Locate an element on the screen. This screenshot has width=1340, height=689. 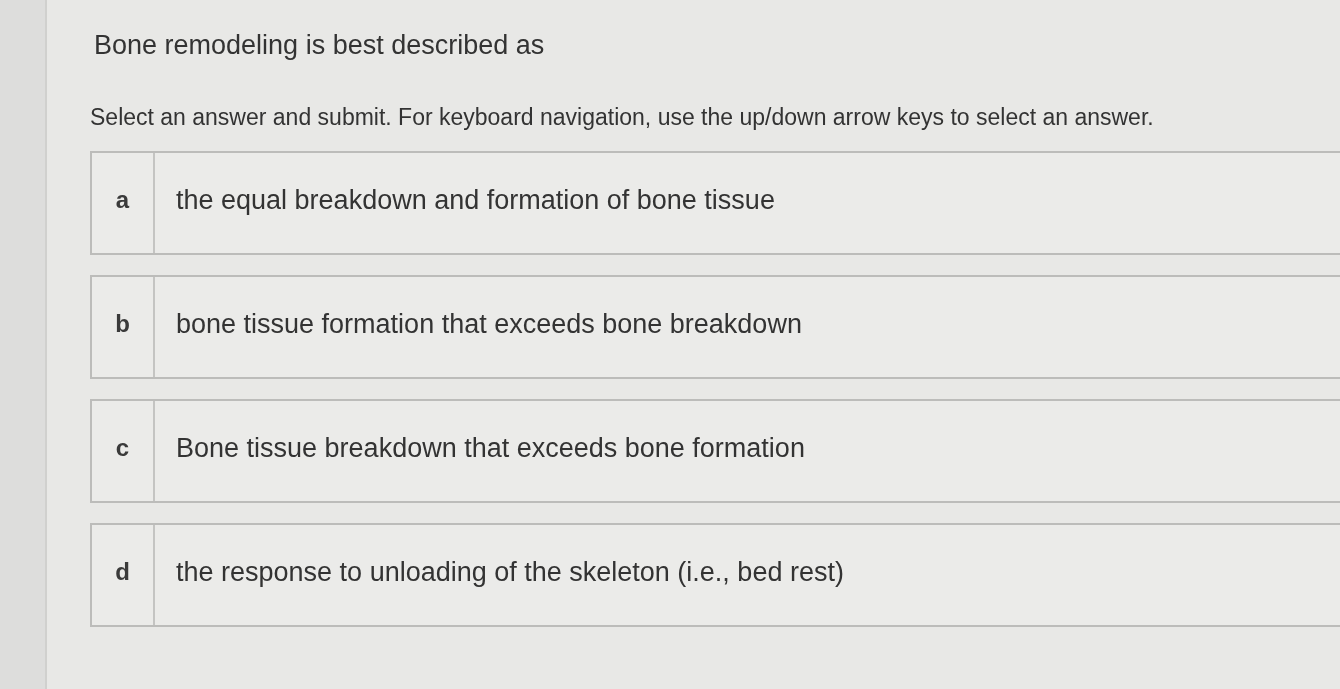
option-letter: b is located at coordinates (123, 327).